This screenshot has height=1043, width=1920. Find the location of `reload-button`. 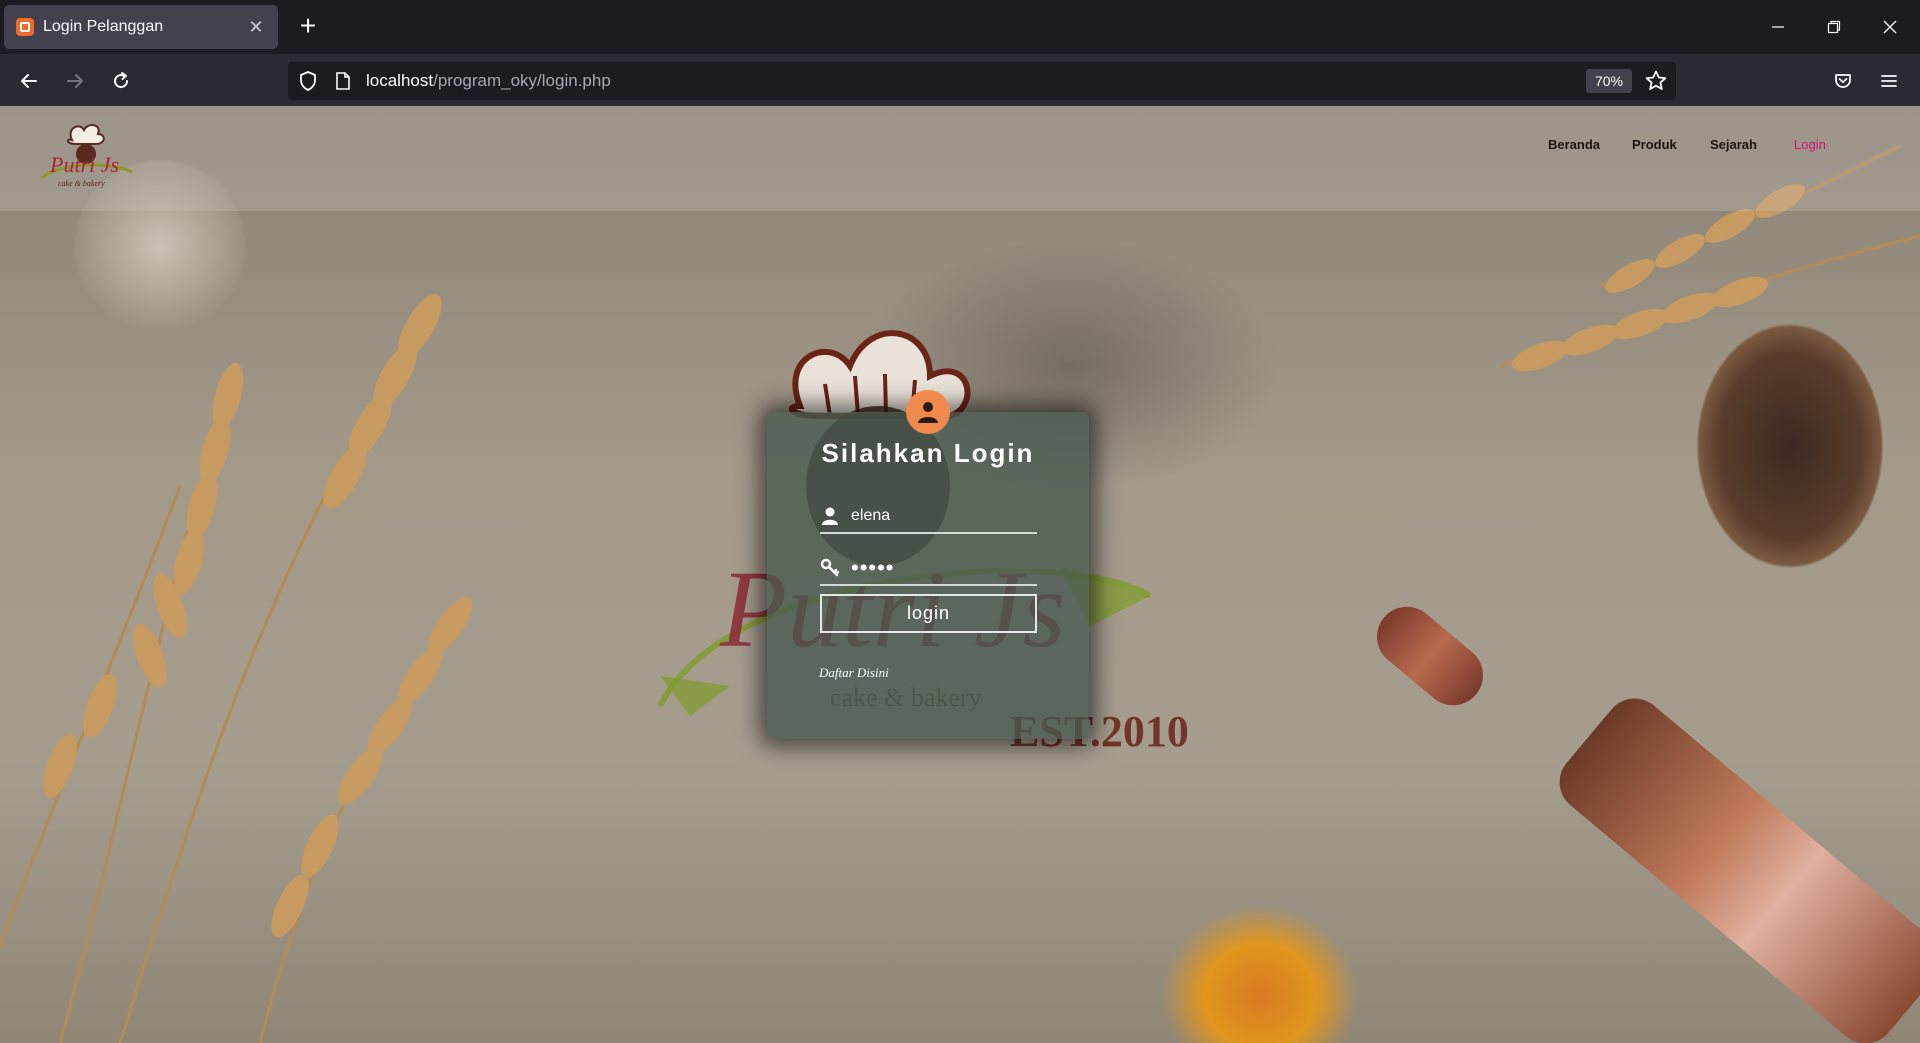

reload-button is located at coordinates (121, 81).